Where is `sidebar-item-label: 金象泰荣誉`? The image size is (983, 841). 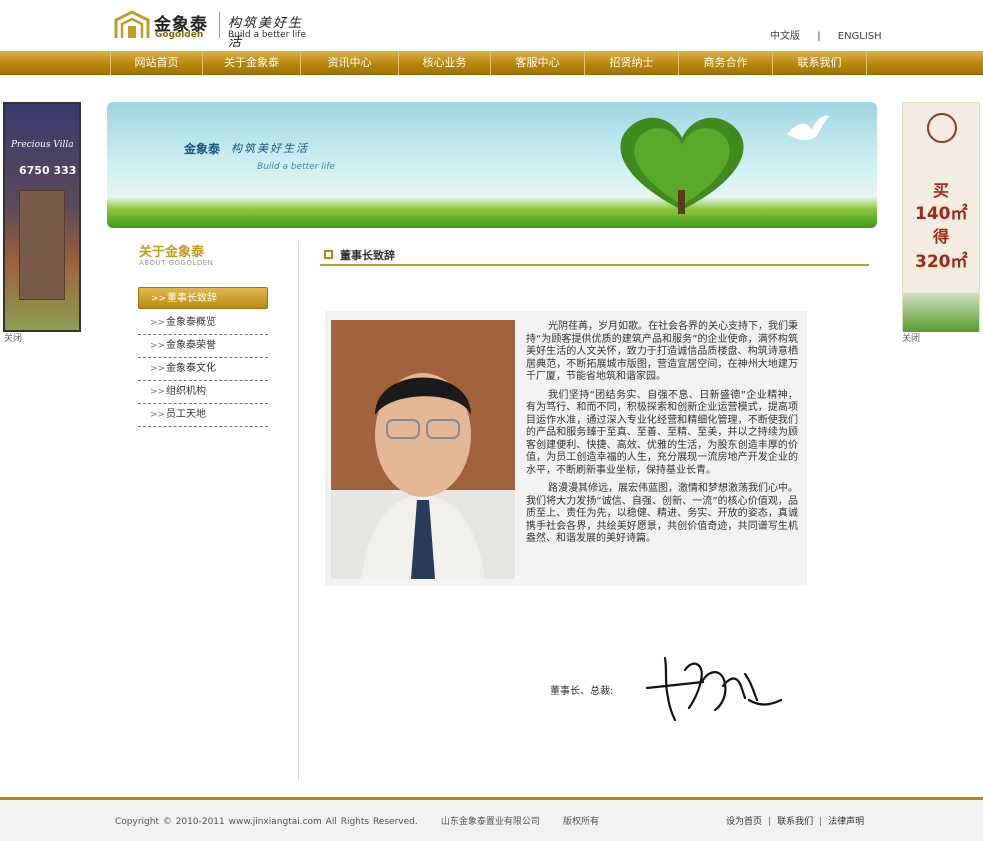 sidebar-item-label: 金象泰荣誉 is located at coordinates (191, 345).